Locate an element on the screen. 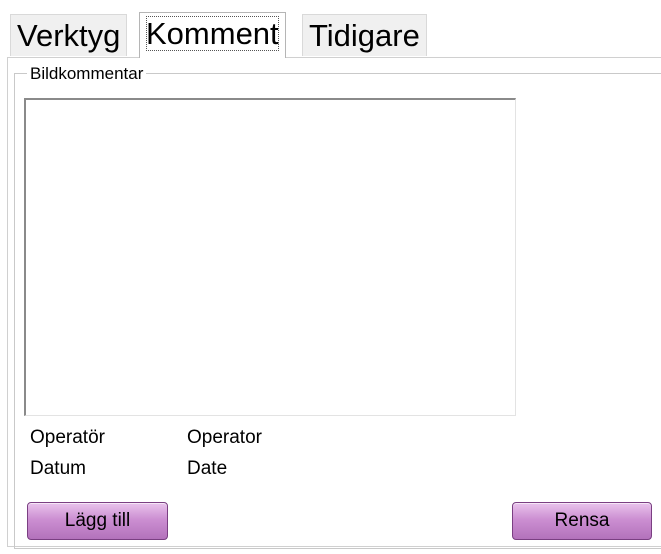  date-value: Date is located at coordinates (207, 468).